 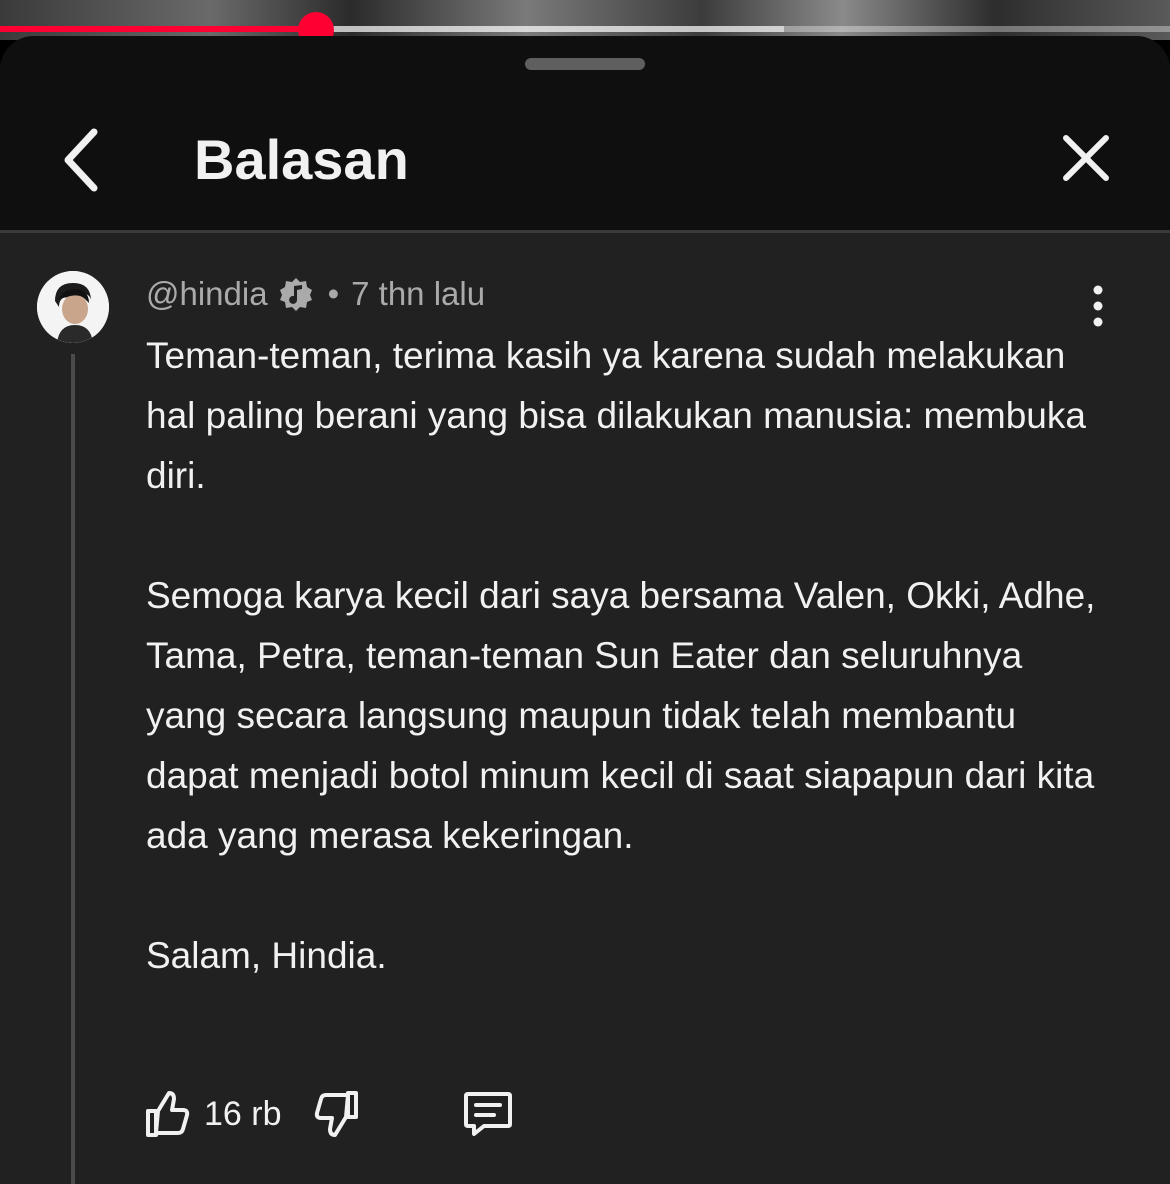 I want to click on like-count: 16 rb, so click(x=243, y=1113).